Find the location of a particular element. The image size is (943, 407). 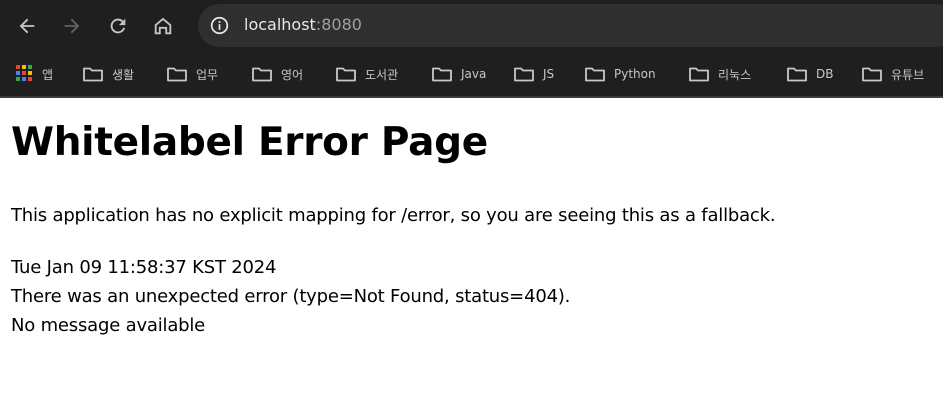

bookmark-label: 리눅스 is located at coordinates (735, 74).